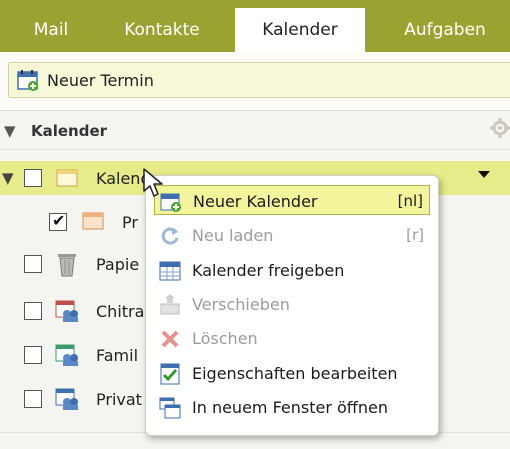 The height and width of the screenshot is (449, 510). Describe the element at coordinates (117, 355) in the screenshot. I see `calendar-label: Famil` at that location.